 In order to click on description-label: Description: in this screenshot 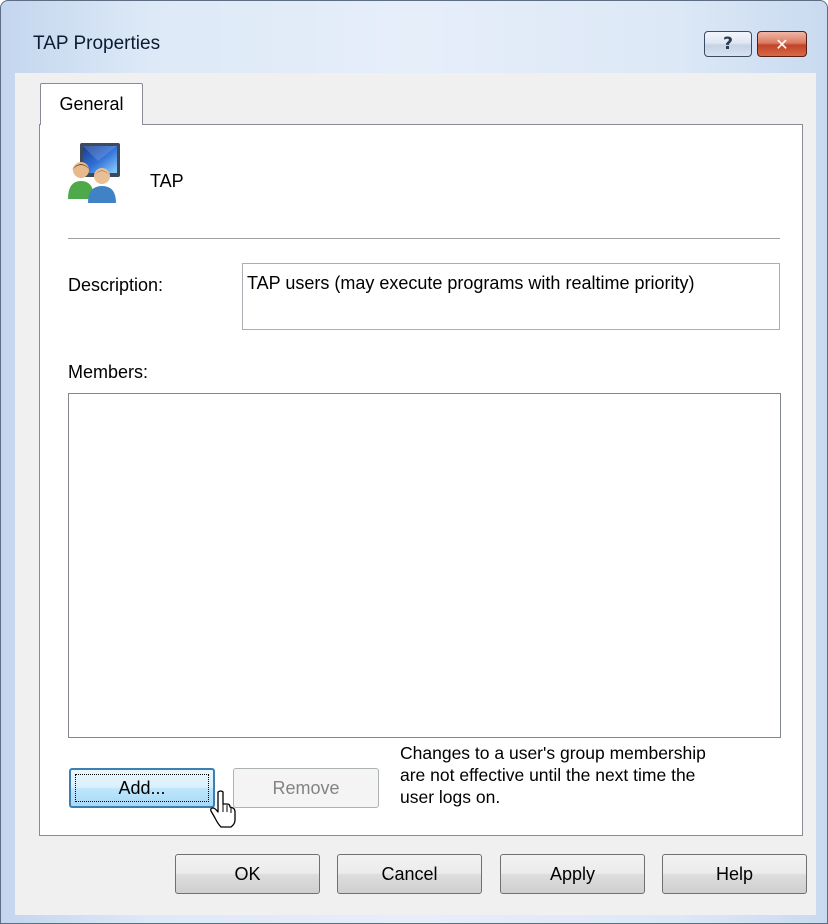, I will do `click(116, 285)`.